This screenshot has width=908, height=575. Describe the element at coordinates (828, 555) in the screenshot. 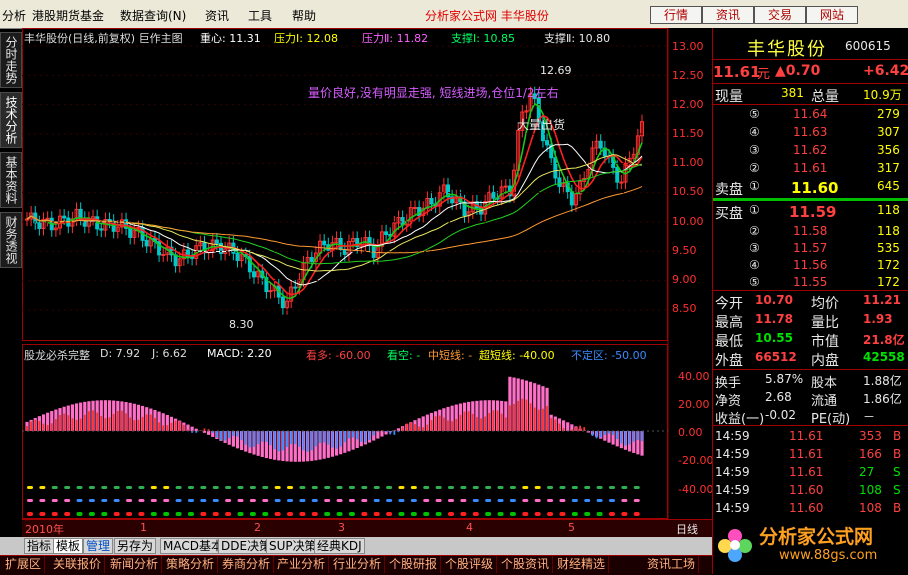

I see `logo-url: www.88gs.com` at that location.